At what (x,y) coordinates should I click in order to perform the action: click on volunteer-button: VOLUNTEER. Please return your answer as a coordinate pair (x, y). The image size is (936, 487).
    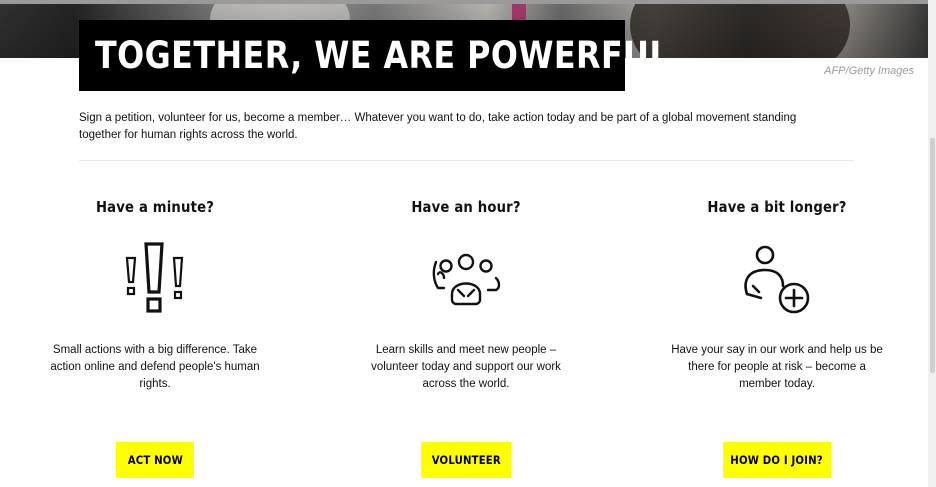
    Looking at the image, I should click on (466, 460).